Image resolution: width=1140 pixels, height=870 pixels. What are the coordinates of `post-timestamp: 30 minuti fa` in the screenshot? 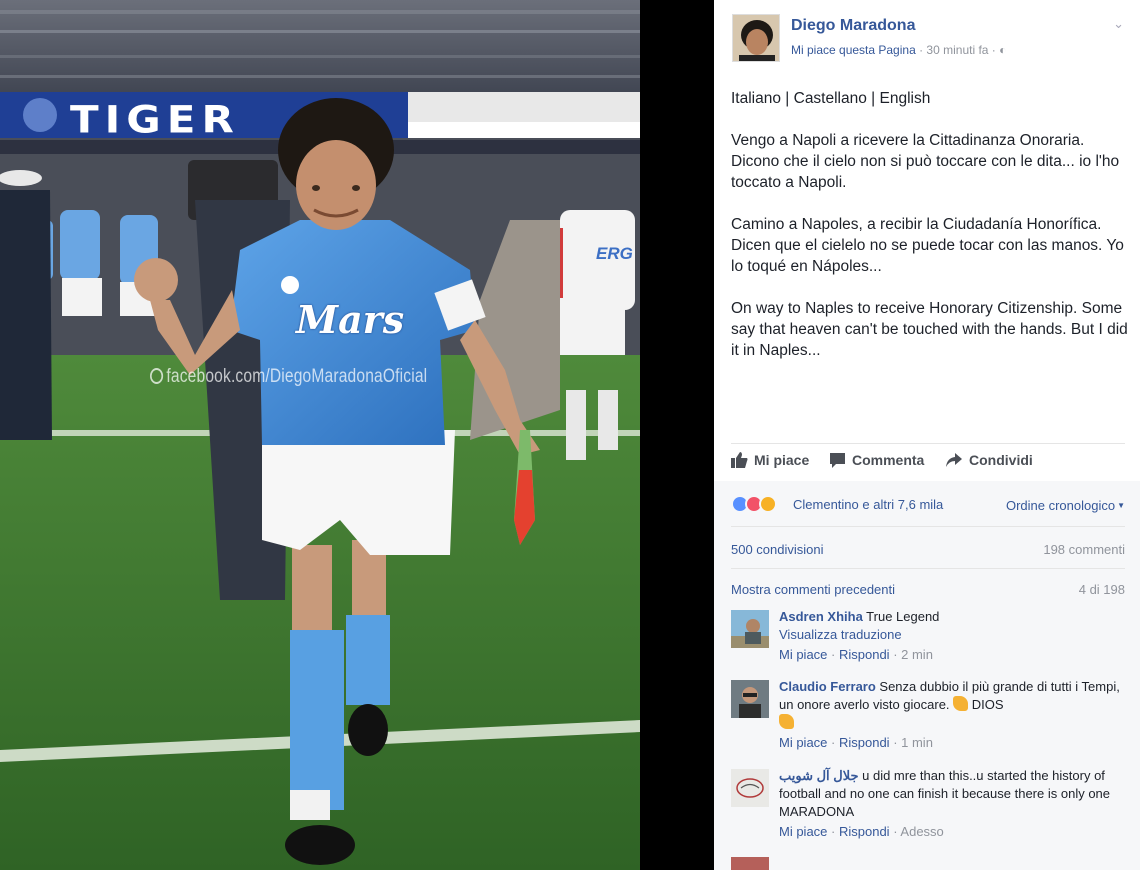 It's located at (957, 50).